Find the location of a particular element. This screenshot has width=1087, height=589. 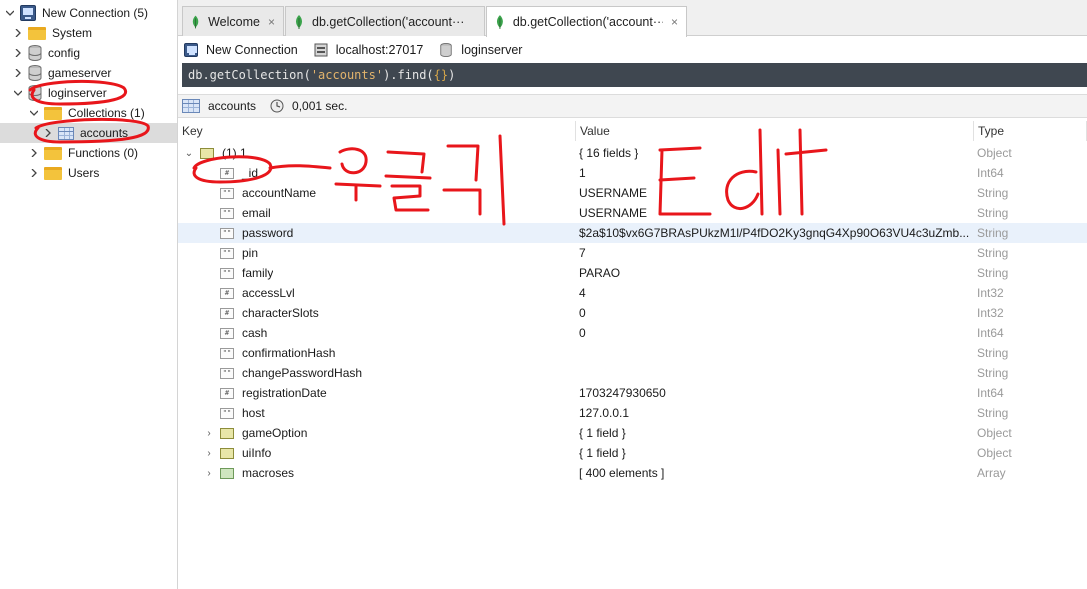

table-row: "" confirmationHash String is located at coordinates (632, 353).